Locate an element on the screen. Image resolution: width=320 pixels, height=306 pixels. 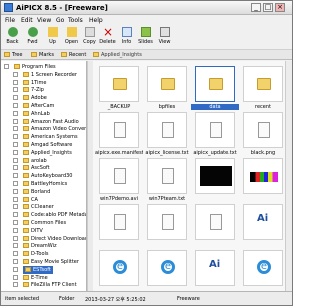
tree-node: American Systems is located at coordinates (45, 137).